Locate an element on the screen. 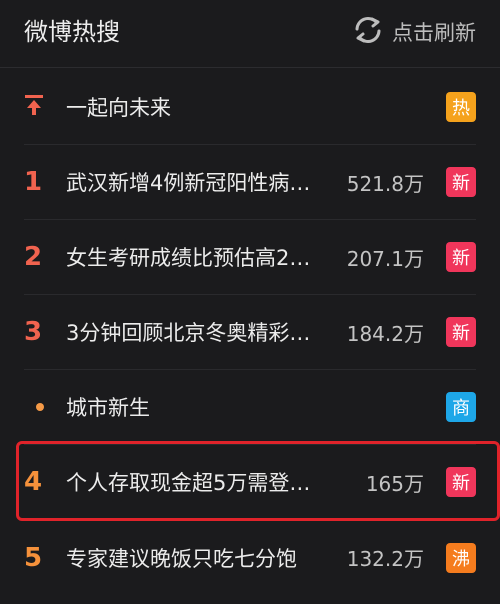 The height and width of the screenshot is (604, 500). rank-cell: 1 is located at coordinates (45, 182).